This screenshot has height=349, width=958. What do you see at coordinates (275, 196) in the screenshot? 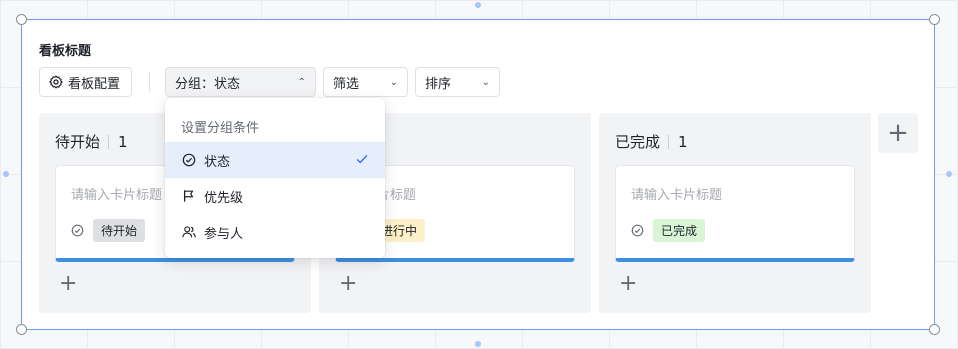
I see `group-option-priority: 优先级` at bounding box center [275, 196].